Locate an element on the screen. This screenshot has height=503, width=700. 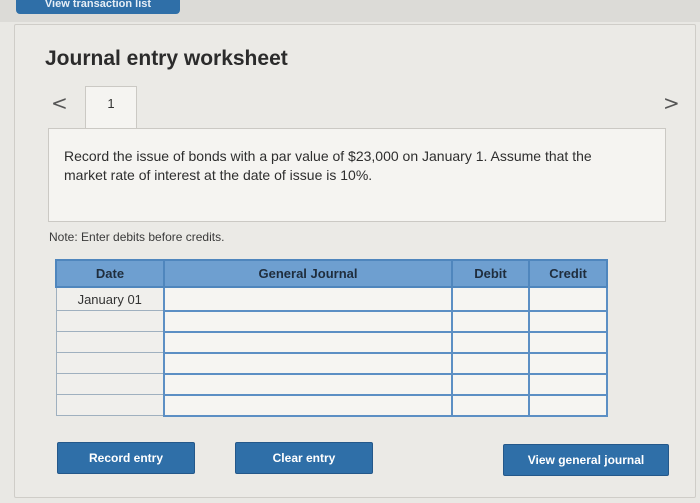
previous-arrow-icon: < is located at coordinates (59, 103).